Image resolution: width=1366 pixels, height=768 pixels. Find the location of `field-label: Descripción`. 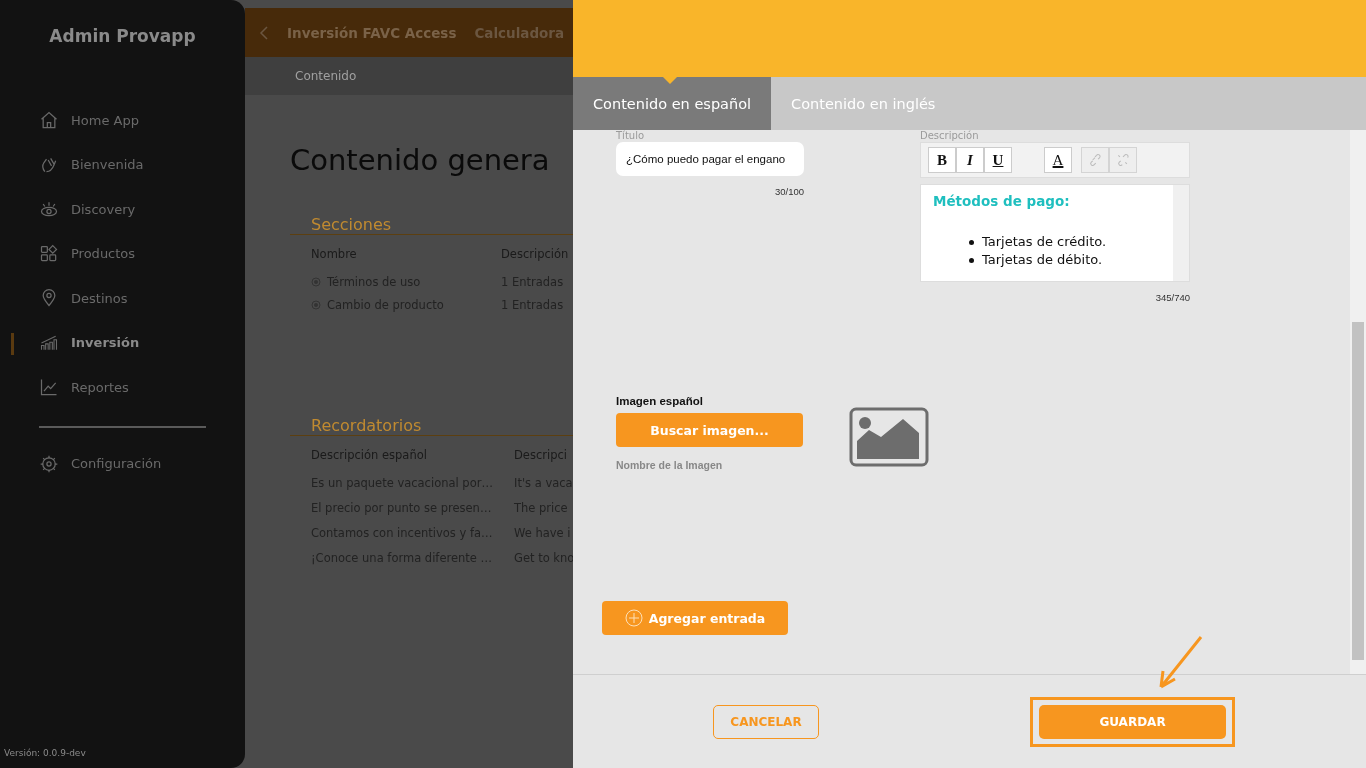

field-label: Descripción is located at coordinates (950, 136).